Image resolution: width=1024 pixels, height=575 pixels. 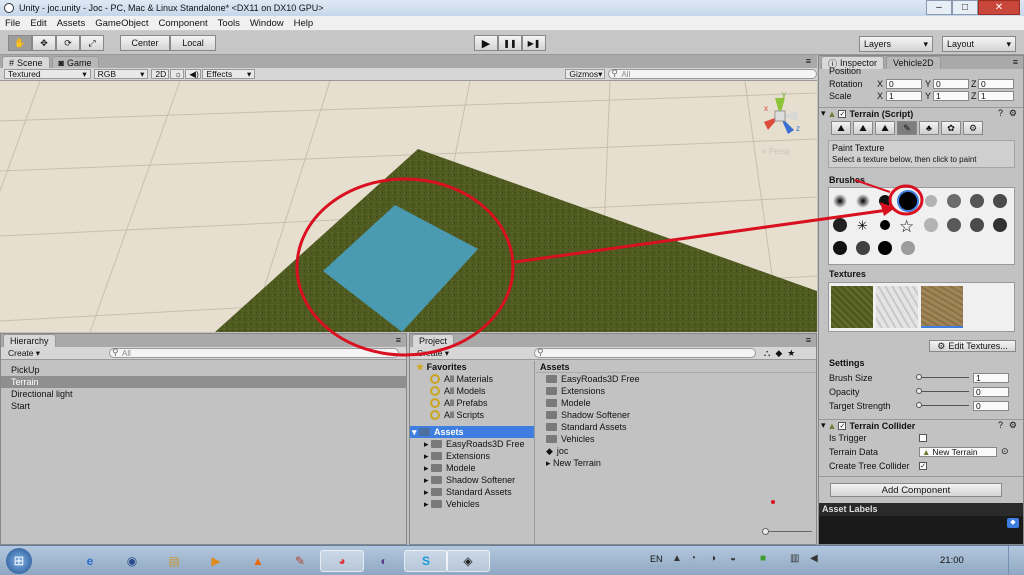 I want to click on scale-tool-button: ⤢, so click(x=92, y=43).